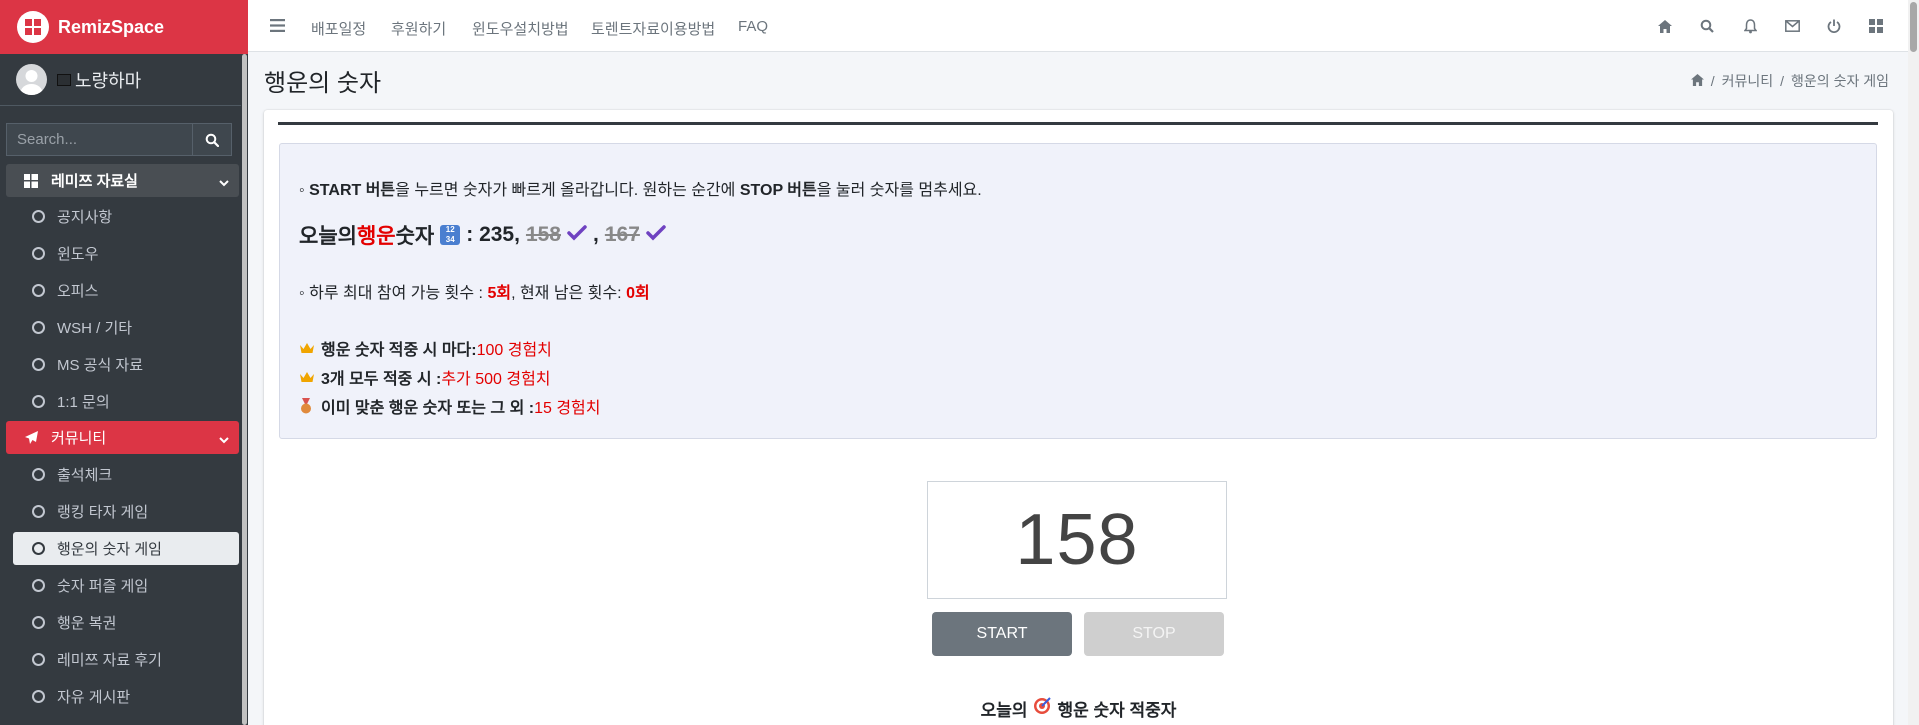 This screenshot has width=1919, height=725. I want to click on breadcrumb-item: 커뮤니티, so click(1748, 81).